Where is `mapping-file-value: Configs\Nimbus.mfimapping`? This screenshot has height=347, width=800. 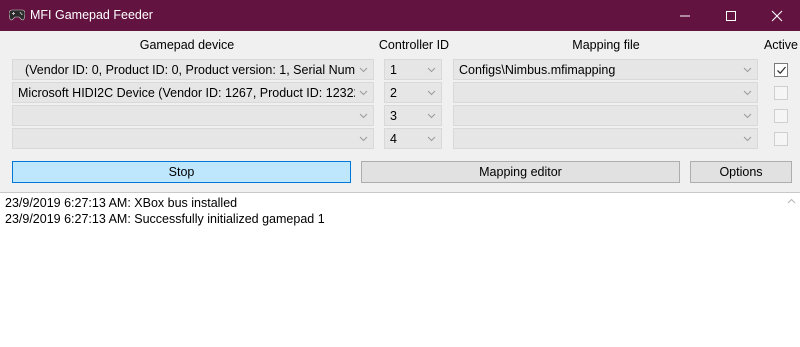 mapping-file-value: Configs\Nimbus.mfimapping is located at coordinates (537, 70).